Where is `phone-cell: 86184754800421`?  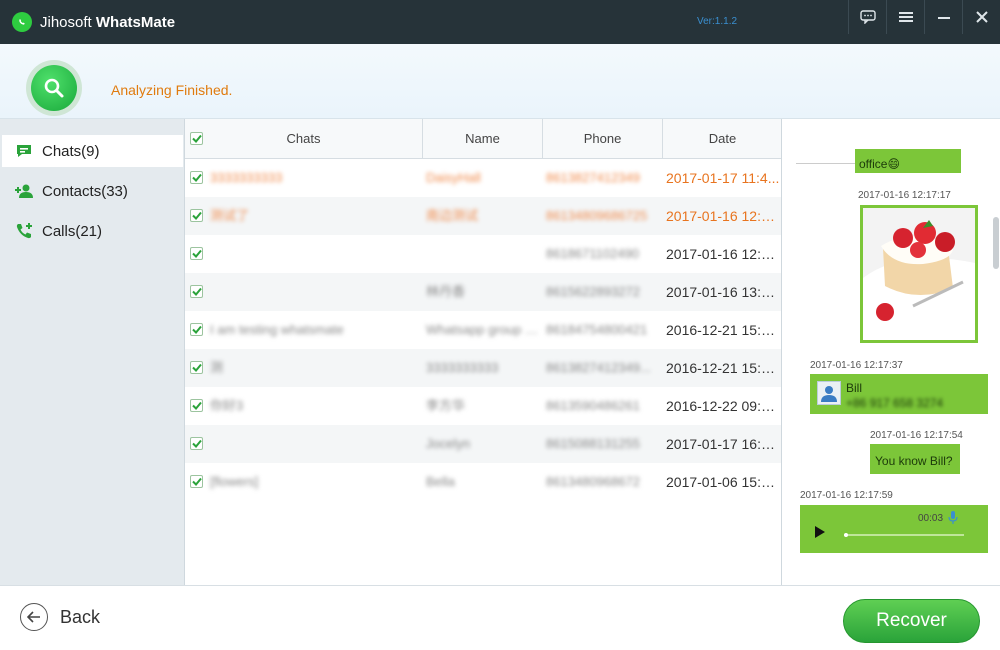
phone-cell: 86184754800421 is located at coordinates (597, 329).